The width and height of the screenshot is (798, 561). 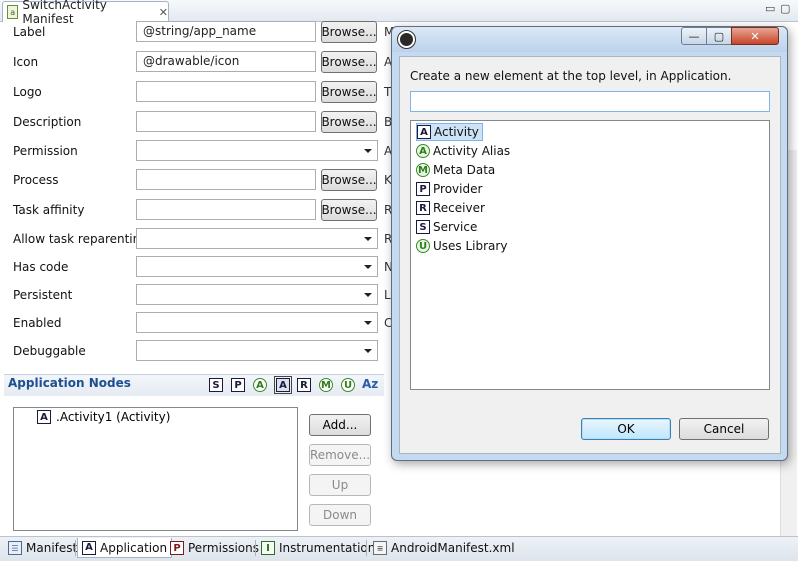 What do you see at coordinates (216, 385) in the screenshot?
I see `filter-service-icon: S` at bounding box center [216, 385].